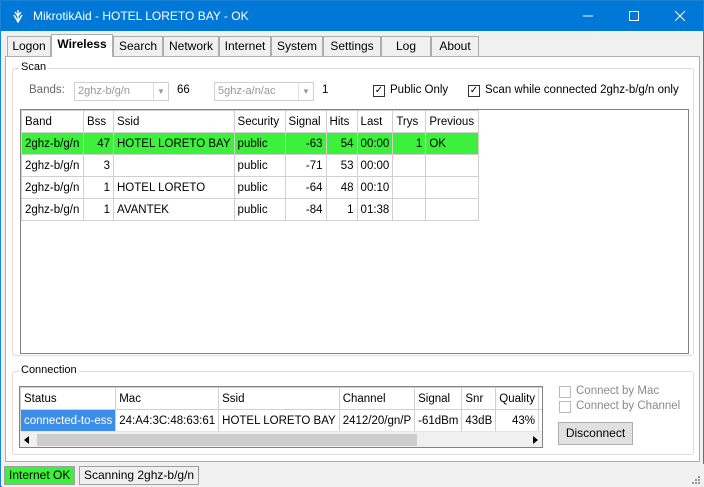 This screenshot has width=704, height=487. What do you see at coordinates (353, 475) in the screenshot?
I see `status-bar: Internet OK Scanning 2ghz-b/g/n` at bounding box center [353, 475].